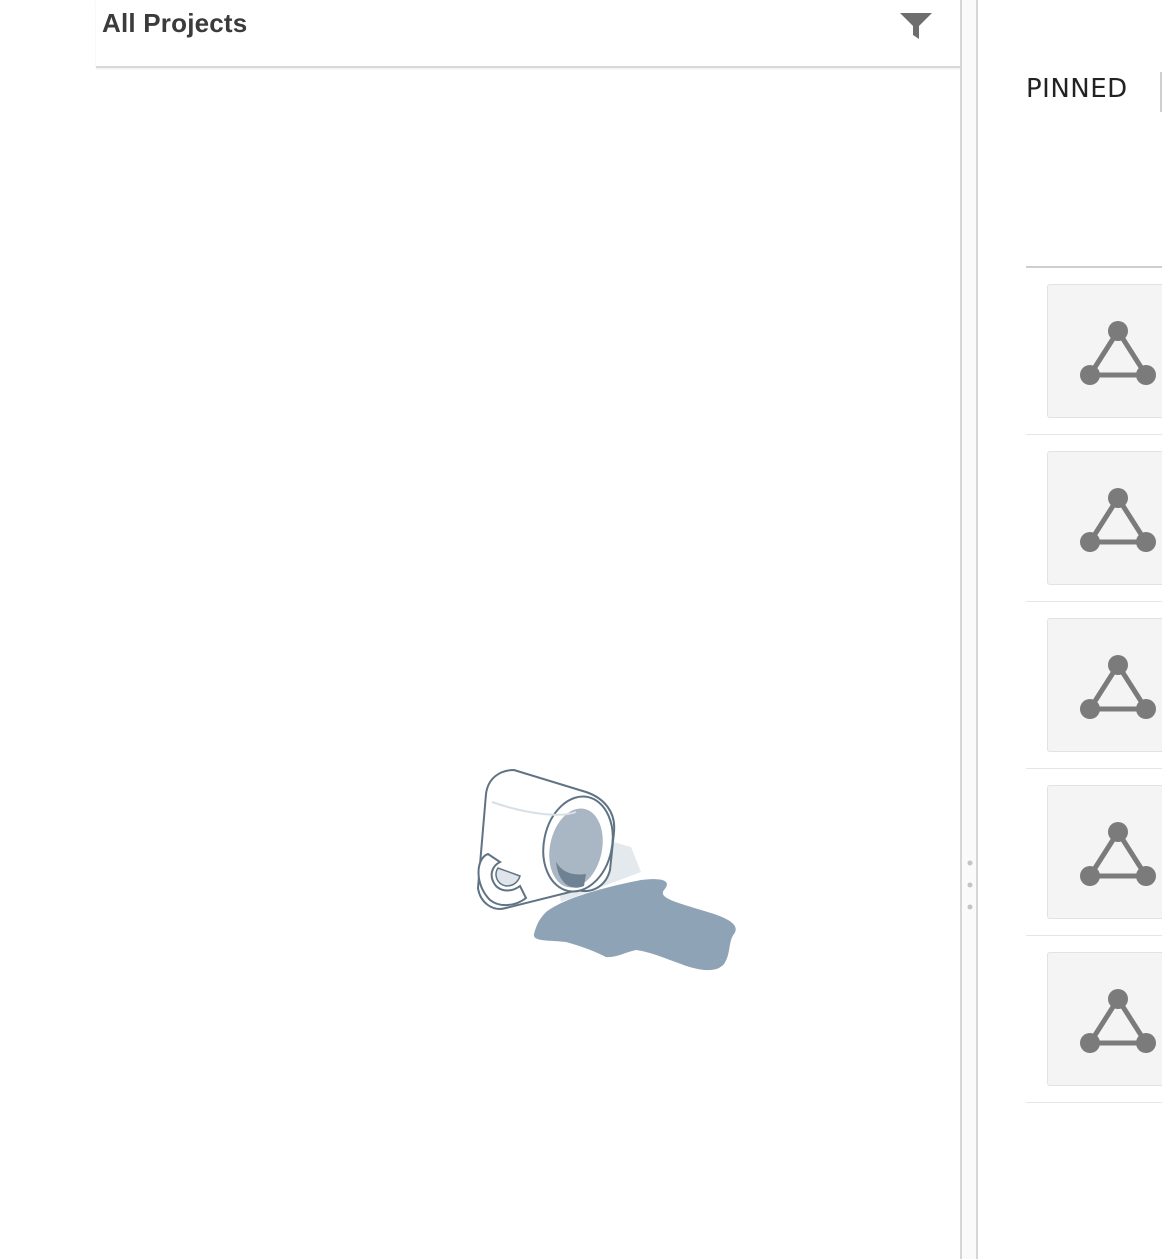 This screenshot has height=1259, width=1162. I want to click on projects-header: All Projects, so click(528, 34).